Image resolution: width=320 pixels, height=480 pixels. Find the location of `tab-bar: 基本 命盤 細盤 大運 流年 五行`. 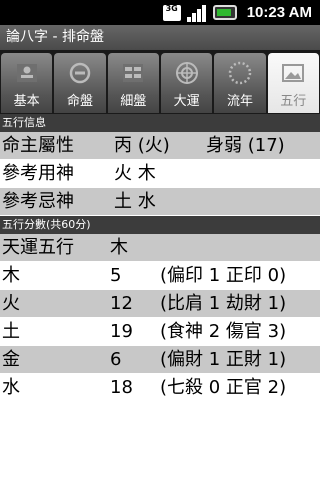

tab-bar: 基本 命盤 細盤 大運 流年 五行 is located at coordinates (160, 82).